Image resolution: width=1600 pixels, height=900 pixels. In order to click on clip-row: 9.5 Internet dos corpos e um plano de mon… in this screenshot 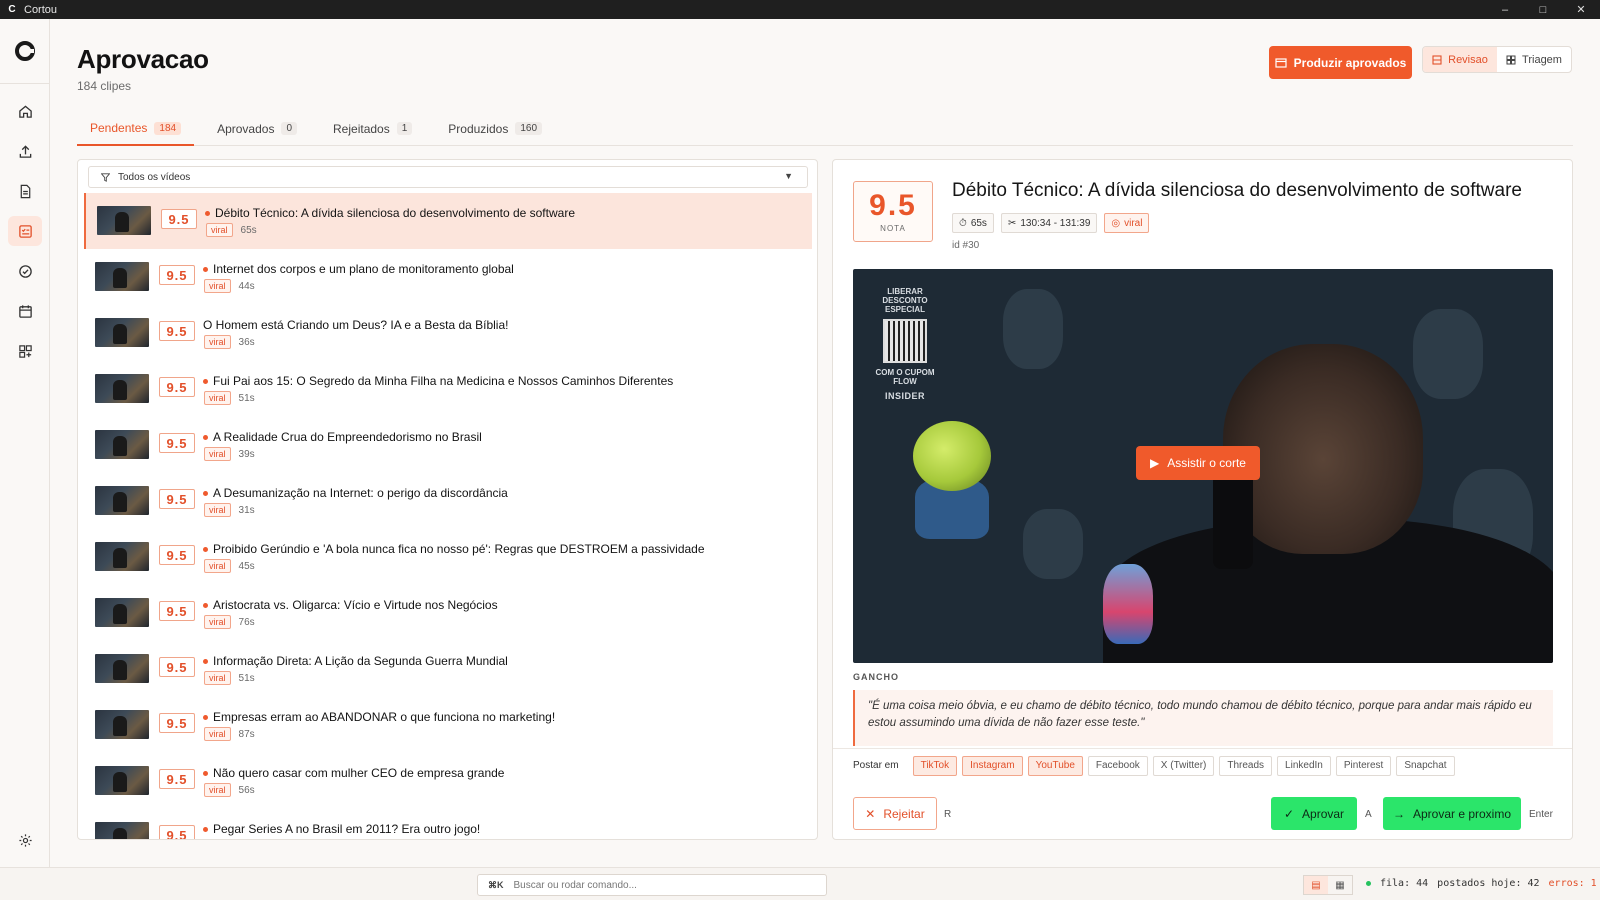, I will do `click(448, 277)`.